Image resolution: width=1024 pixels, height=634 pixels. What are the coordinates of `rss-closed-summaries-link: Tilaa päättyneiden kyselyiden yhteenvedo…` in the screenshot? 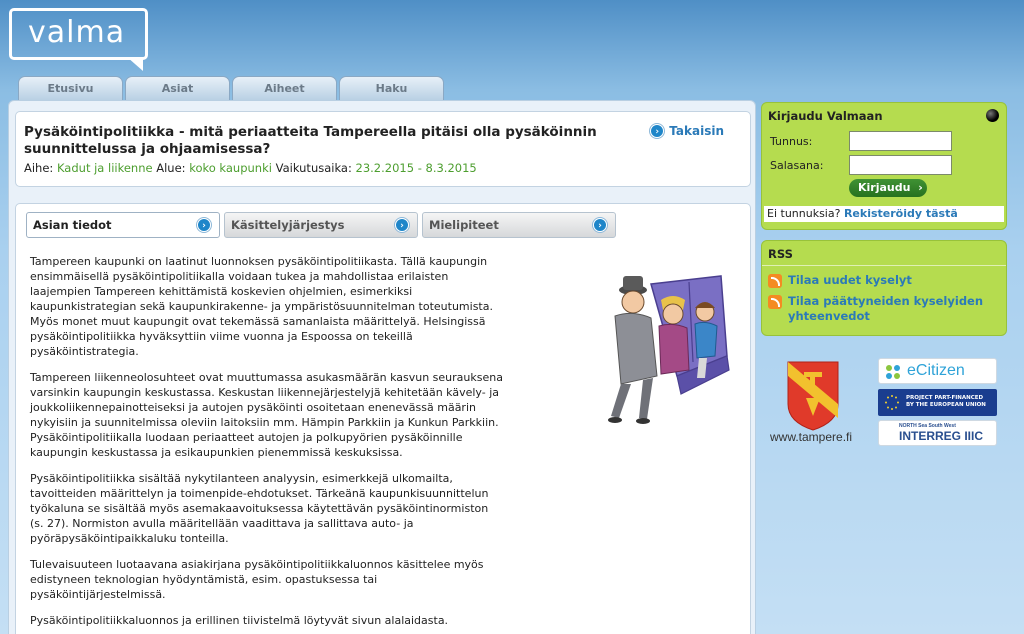 It's located at (878, 309).